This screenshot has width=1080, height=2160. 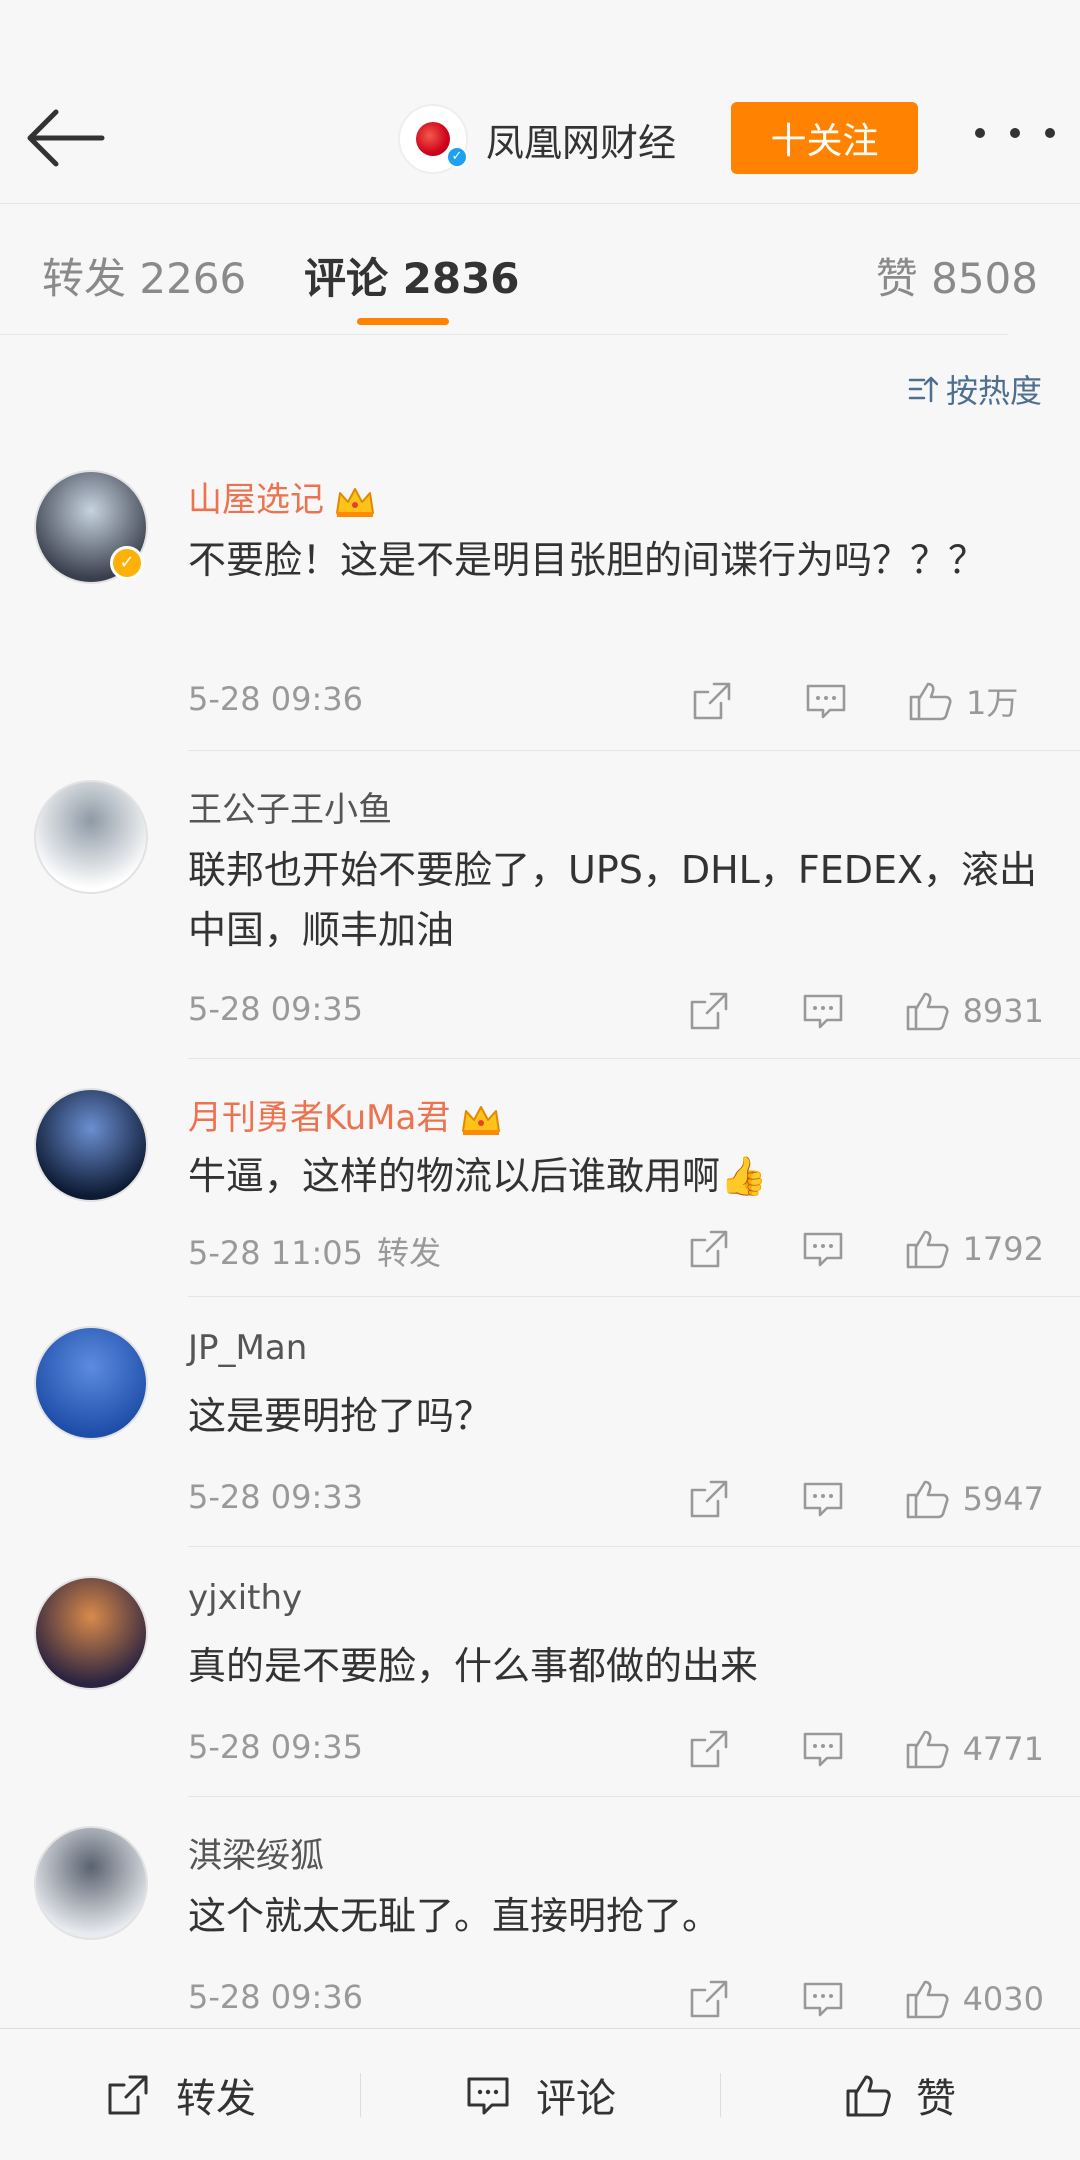 I want to click on comment-text: 联邦也开始不要脸了，UPS，DHL，FEDEX，滚出中国，顺丰加油, so click(x=613, y=900).